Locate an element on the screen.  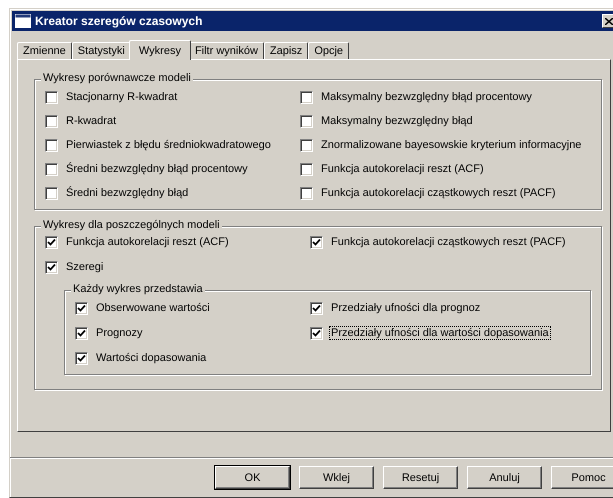
dialog-button: Resetuj is located at coordinates (420, 477).